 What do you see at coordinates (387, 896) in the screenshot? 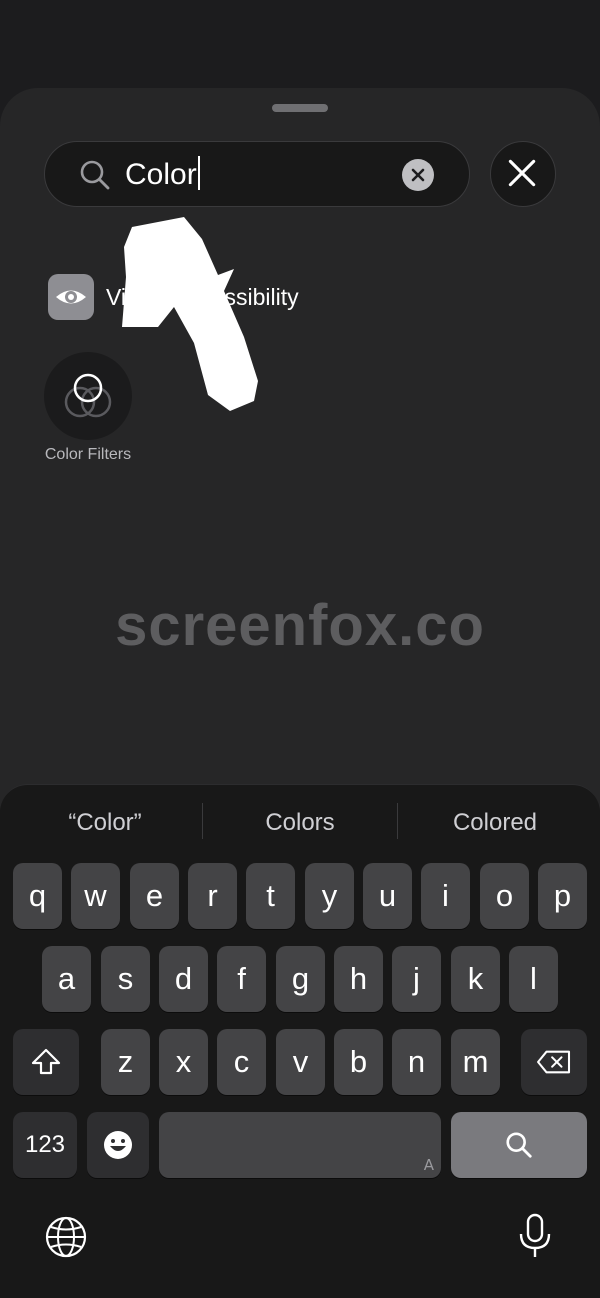
I see `key-u: u` at bounding box center [387, 896].